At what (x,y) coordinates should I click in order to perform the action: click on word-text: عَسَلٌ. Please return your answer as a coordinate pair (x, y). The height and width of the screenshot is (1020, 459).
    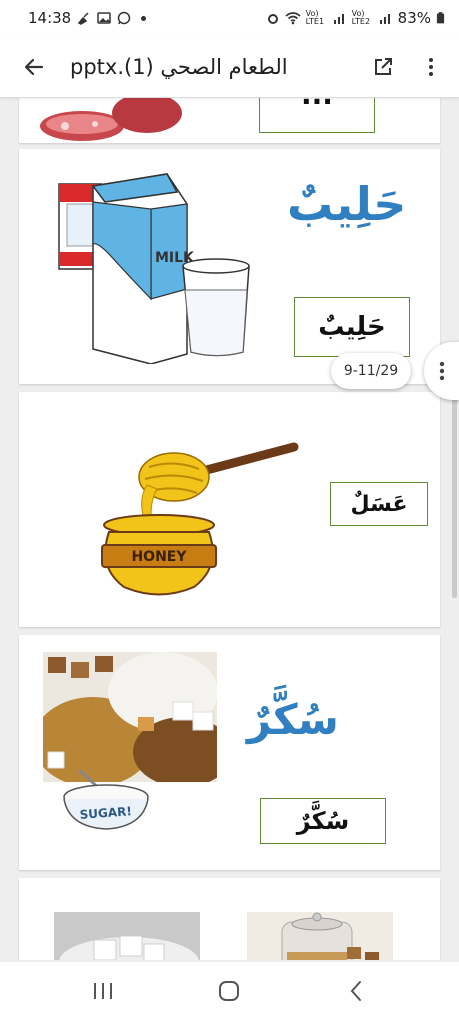
    Looking at the image, I should click on (379, 504).